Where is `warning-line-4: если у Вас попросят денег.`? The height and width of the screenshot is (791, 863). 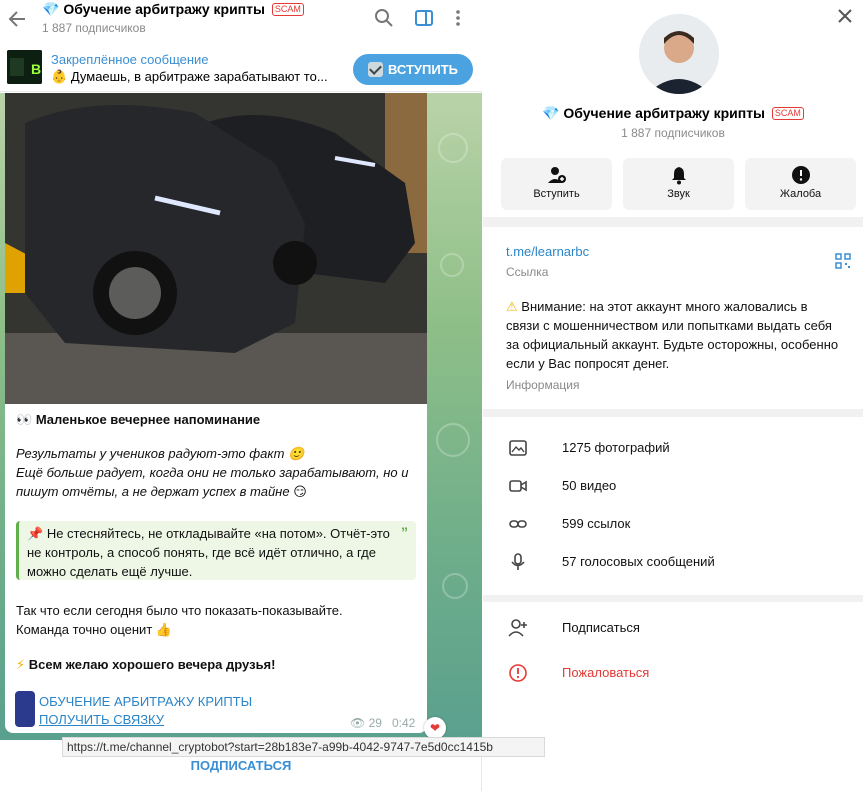
warning-line-4: если у Вас попросят денег. is located at coordinates (588, 363).